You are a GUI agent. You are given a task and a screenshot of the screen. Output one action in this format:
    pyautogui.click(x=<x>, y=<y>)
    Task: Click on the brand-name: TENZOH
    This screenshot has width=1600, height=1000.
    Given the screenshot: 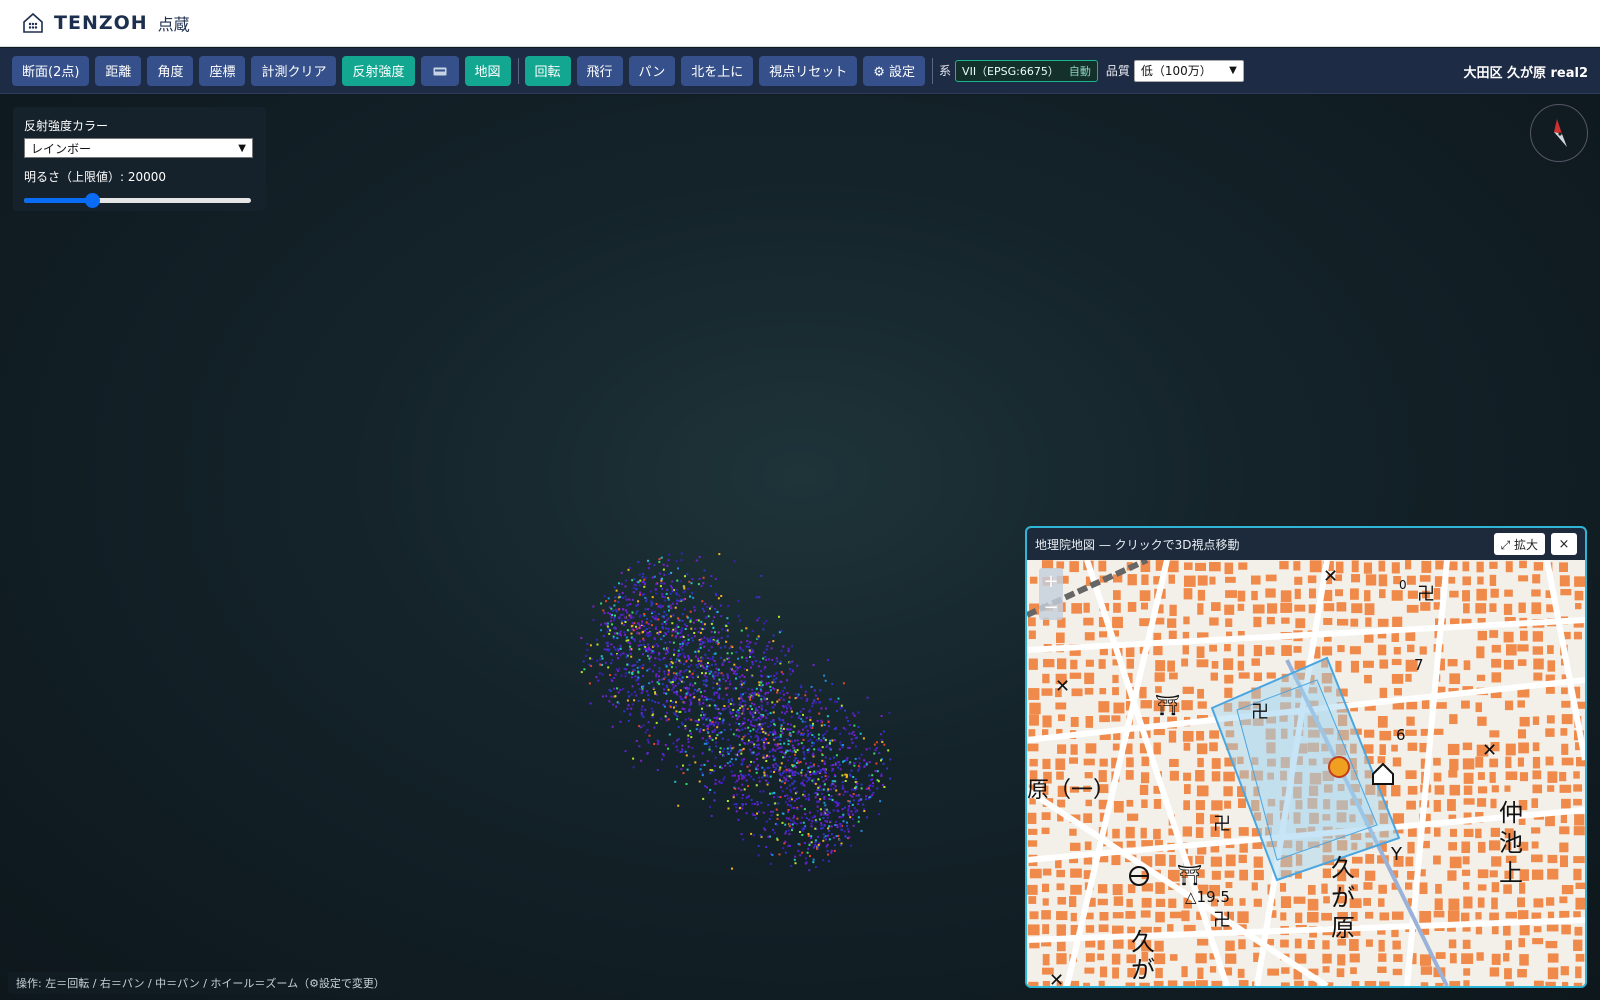 What is the action you would take?
    pyautogui.click(x=101, y=23)
    